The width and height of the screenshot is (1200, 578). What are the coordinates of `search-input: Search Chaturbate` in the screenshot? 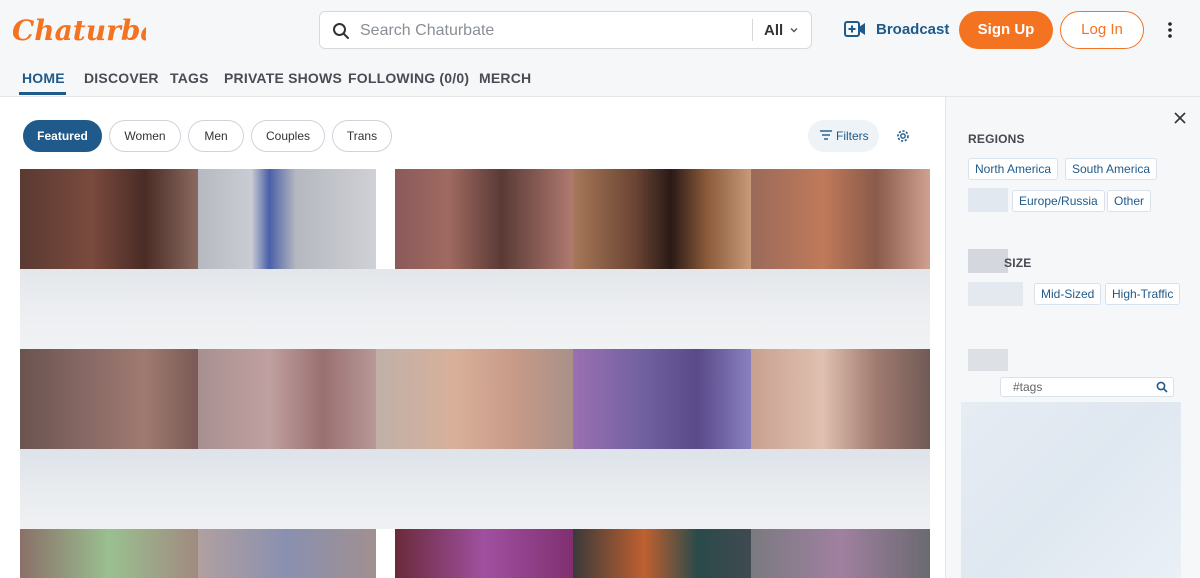 It's located at (427, 31).